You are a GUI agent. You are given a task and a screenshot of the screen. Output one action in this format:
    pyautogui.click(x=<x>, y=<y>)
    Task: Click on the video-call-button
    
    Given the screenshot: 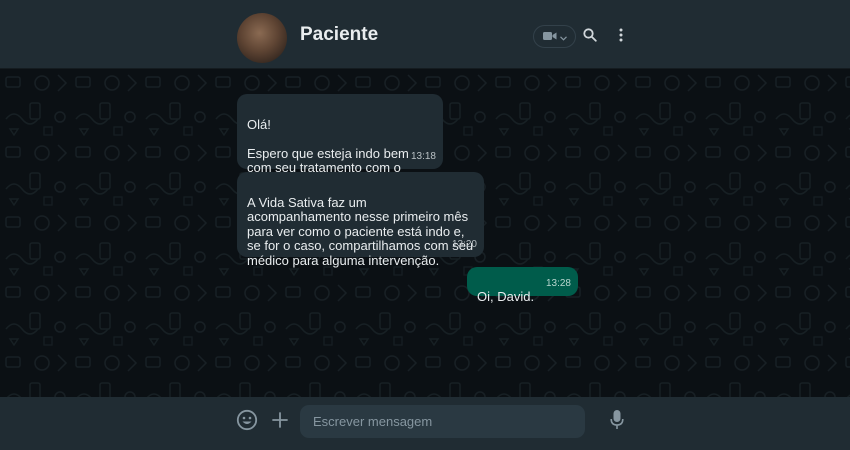 What is the action you would take?
    pyautogui.click(x=554, y=36)
    